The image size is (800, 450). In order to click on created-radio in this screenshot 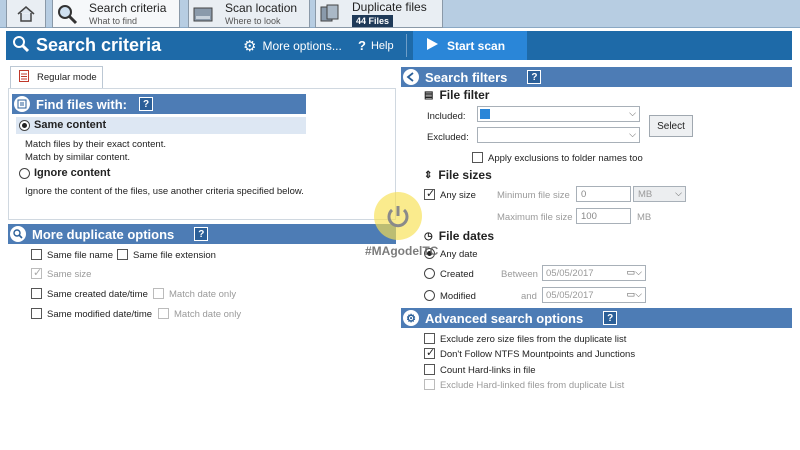, I will do `click(429, 273)`.